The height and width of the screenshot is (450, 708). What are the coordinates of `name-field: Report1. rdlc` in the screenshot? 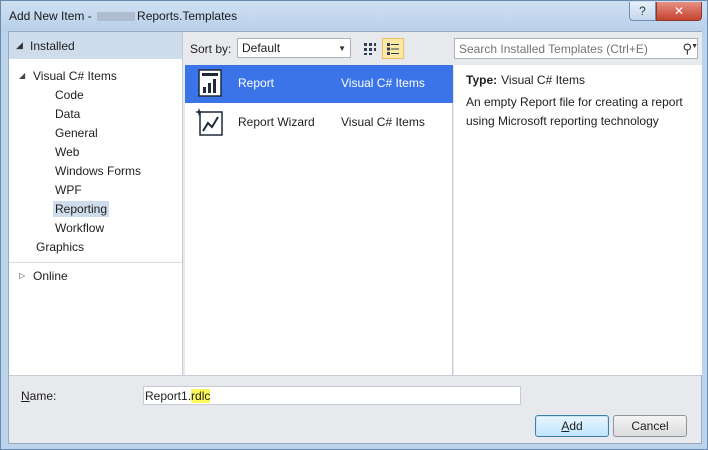 It's located at (332, 395).